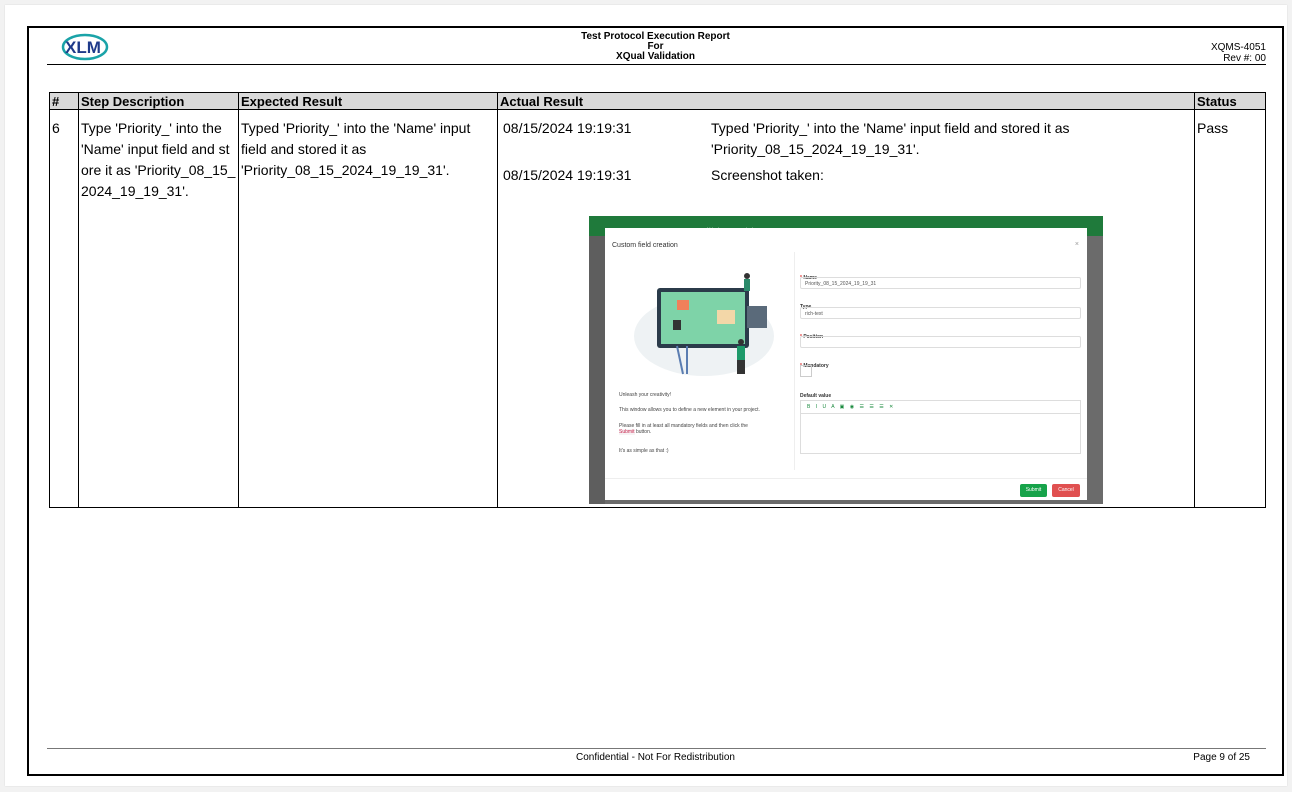 The height and width of the screenshot is (792, 1292). Describe the element at coordinates (1244, 58) in the screenshot. I see `doc-revision: Rev #: 00` at that location.